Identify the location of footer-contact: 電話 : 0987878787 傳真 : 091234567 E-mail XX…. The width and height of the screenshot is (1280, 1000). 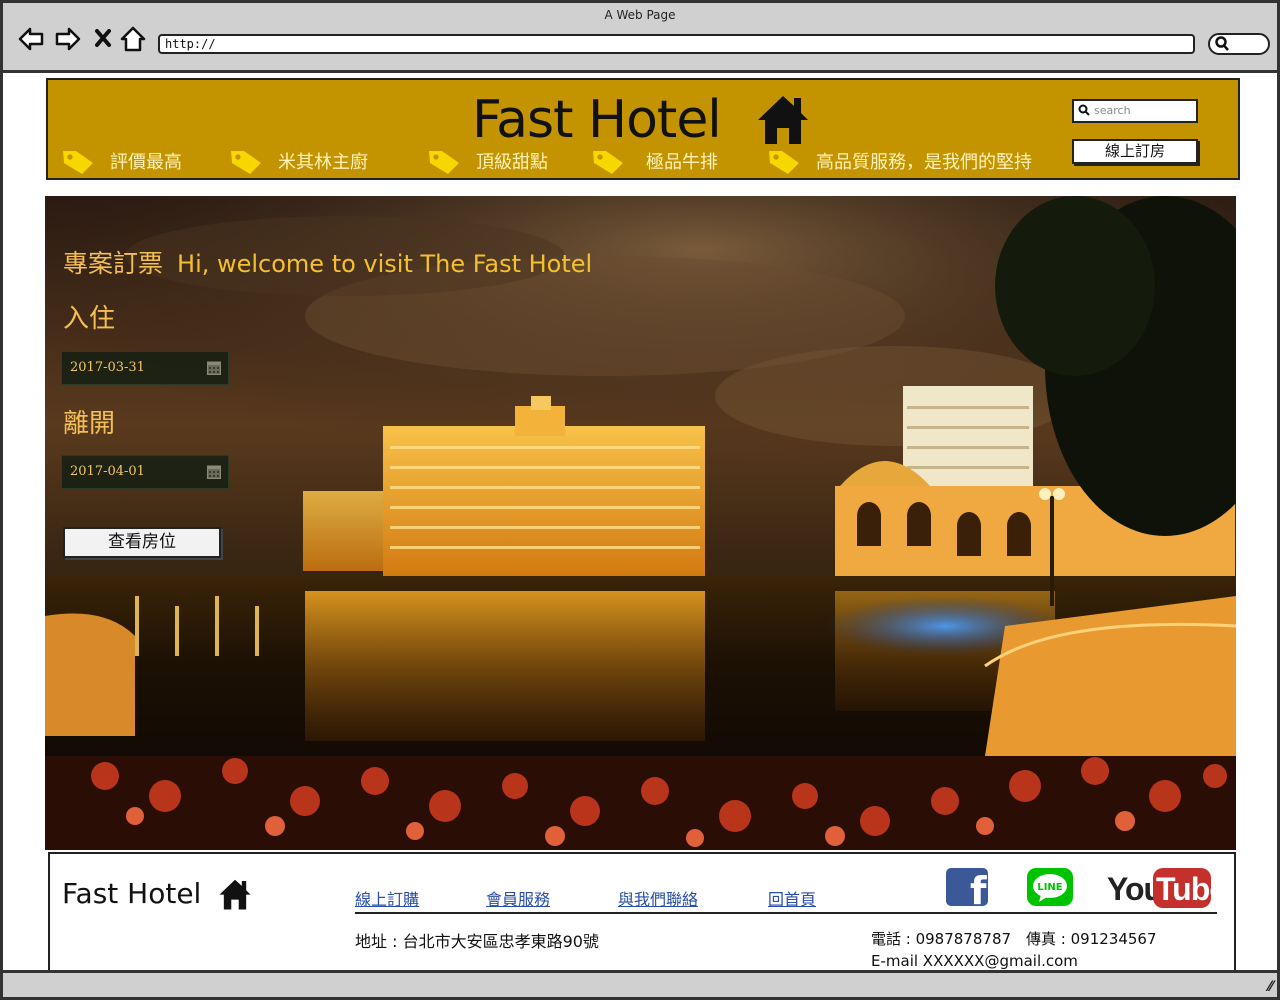
(1014, 950).